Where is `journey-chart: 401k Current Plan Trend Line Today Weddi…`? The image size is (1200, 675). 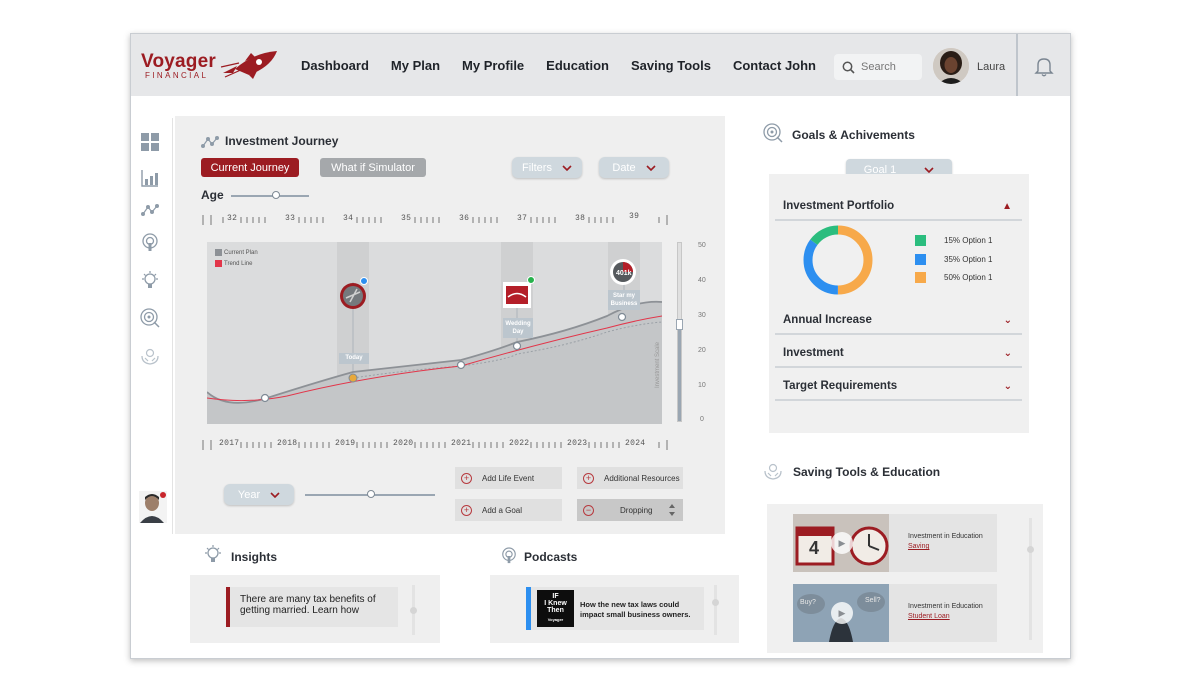 journey-chart: 401k Current Plan Trend Line Today Weddi… is located at coordinates (434, 333).